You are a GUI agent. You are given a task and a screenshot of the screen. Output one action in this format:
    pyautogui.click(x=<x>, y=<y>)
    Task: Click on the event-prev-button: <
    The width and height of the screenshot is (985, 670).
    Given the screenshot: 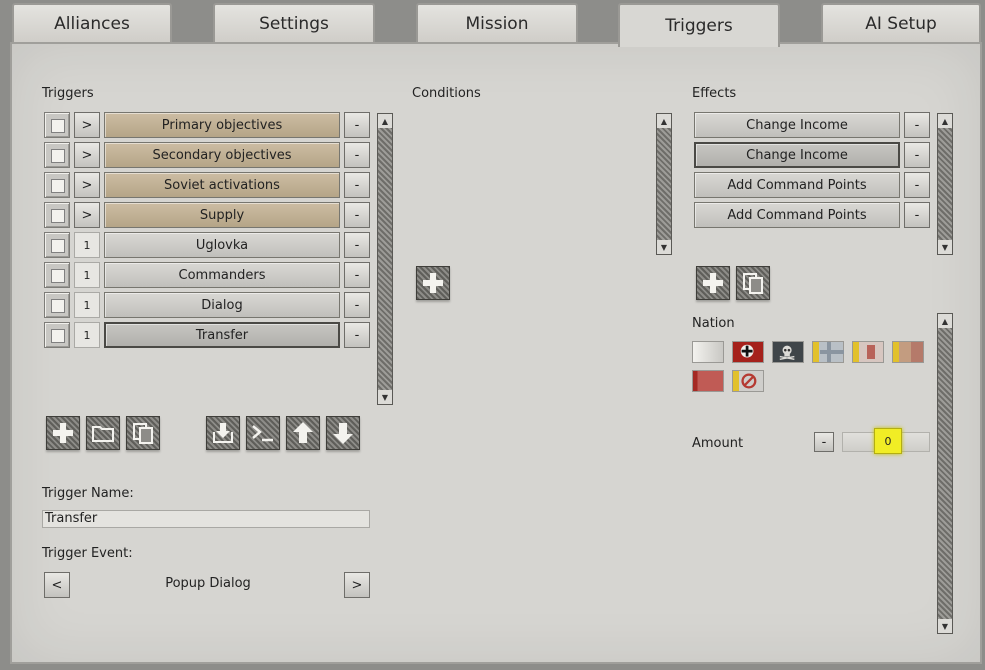 What is the action you would take?
    pyautogui.click(x=57, y=585)
    